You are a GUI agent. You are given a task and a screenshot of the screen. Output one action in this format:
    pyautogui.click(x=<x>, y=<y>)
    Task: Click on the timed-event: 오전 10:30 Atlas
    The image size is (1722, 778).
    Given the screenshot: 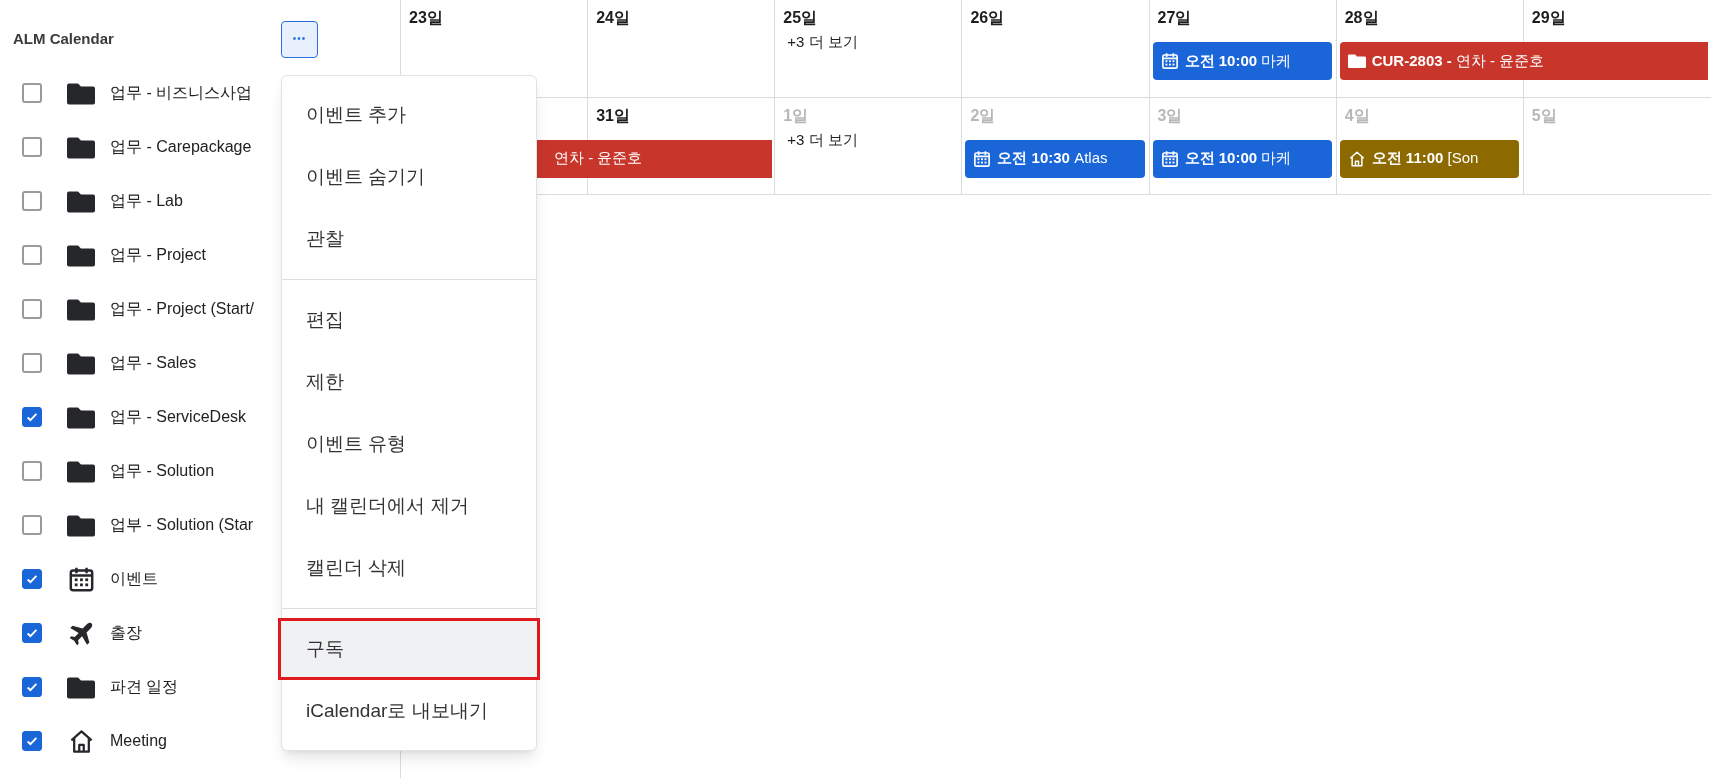 What is the action you would take?
    pyautogui.click(x=1055, y=158)
    